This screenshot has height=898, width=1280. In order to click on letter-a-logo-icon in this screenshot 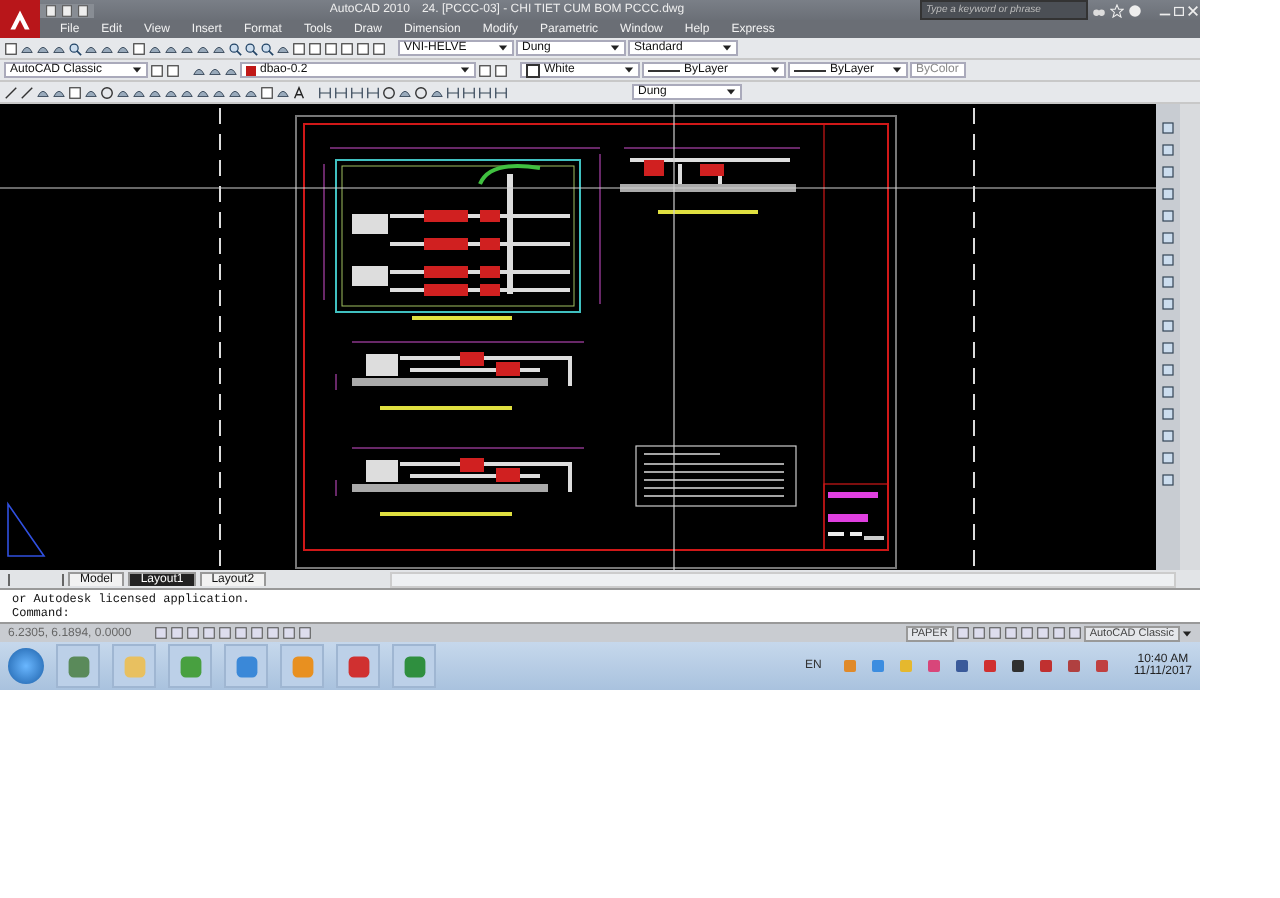, I will do `click(20, 19)`.